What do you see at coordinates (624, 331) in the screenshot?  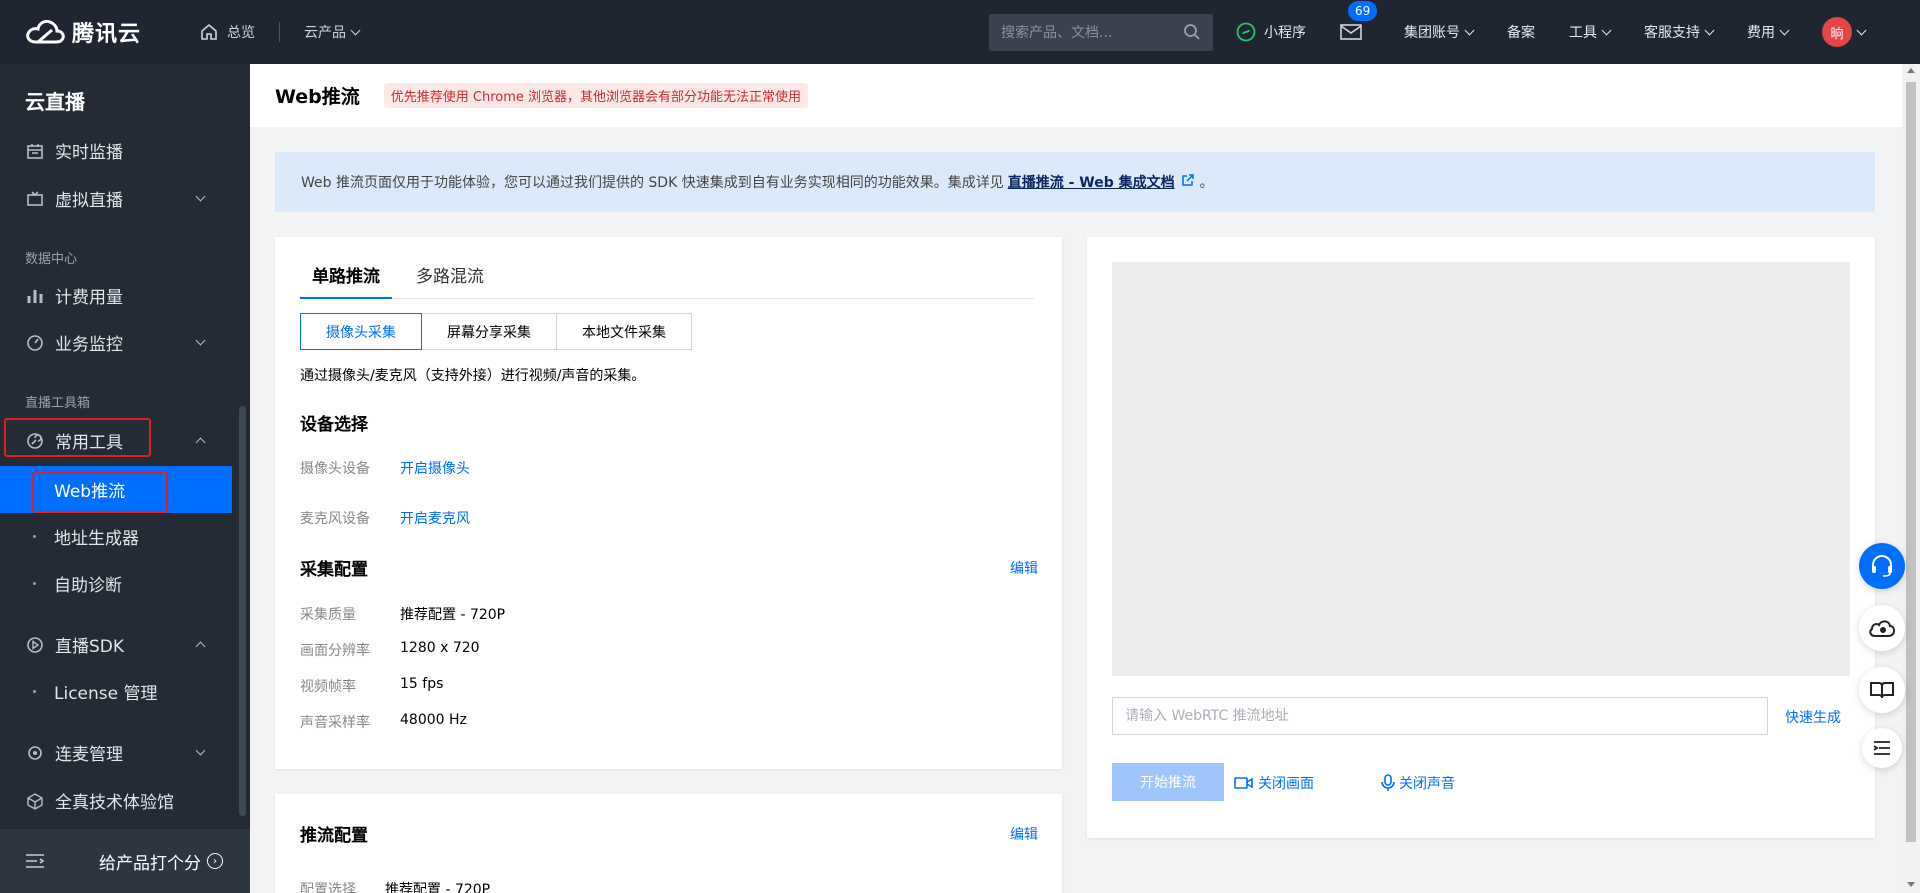 I see `capture-file-button: 本地文件采集` at bounding box center [624, 331].